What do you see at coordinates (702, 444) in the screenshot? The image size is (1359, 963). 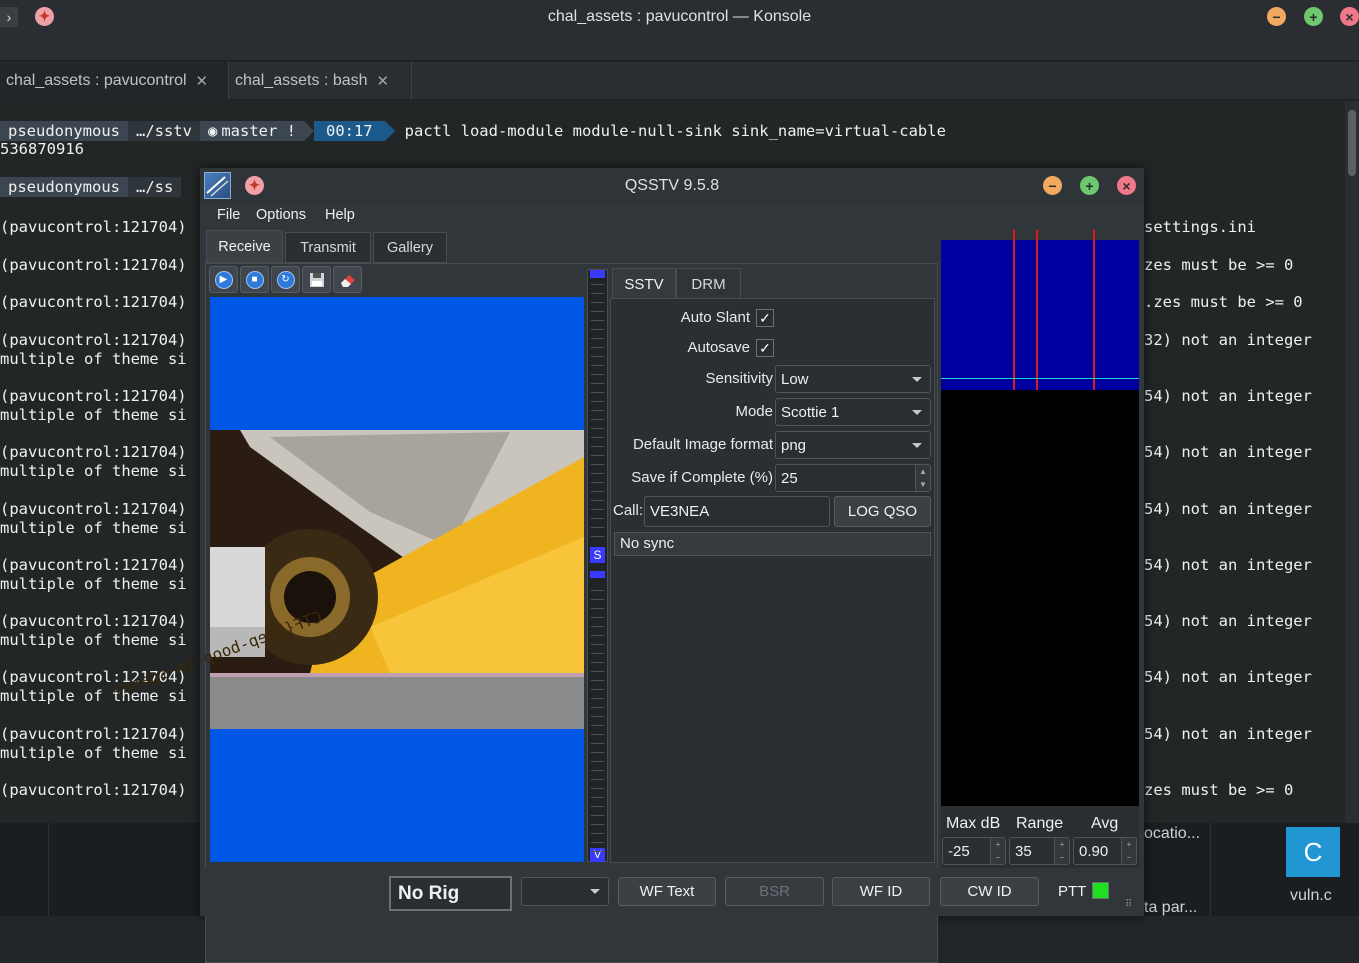 I see `image-format-label: Default Image format` at bounding box center [702, 444].